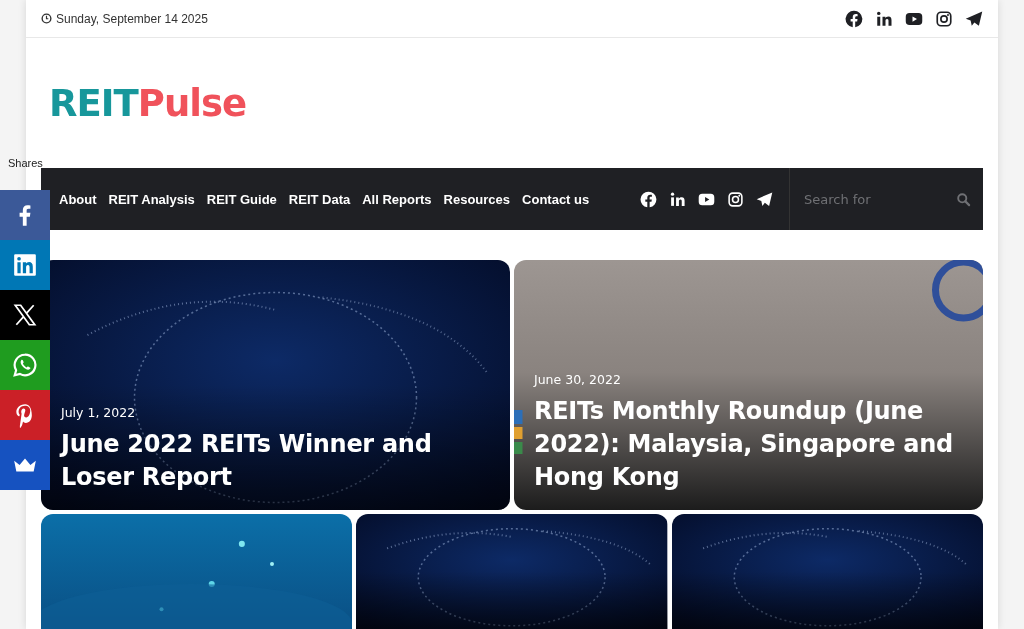 The height and width of the screenshot is (629, 1024). Describe the element at coordinates (151, 199) in the screenshot. I see `nav-link: REIT Analysis` at that location.